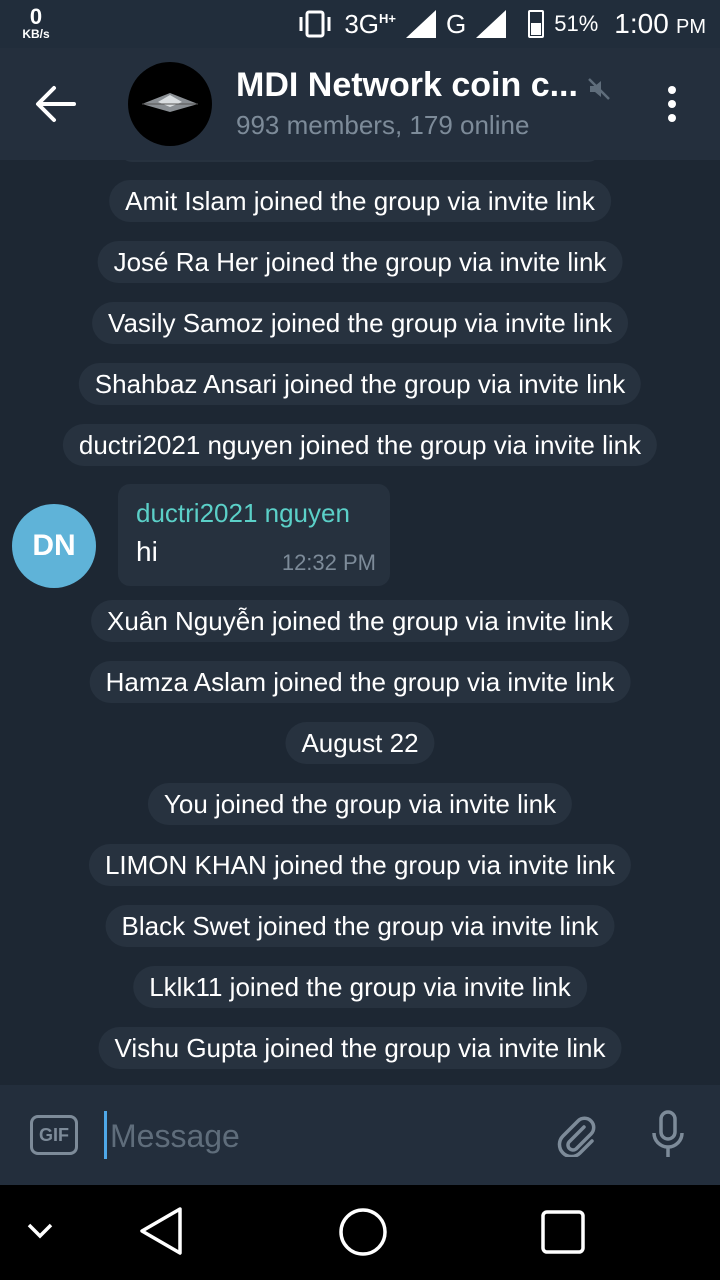 Image resolution: width=720 pixels, height=1280 pixels. Describe the element at coordinates (243, 513) in the screenshot. I see `message-sender: ductri2021 nguyen` at that location.